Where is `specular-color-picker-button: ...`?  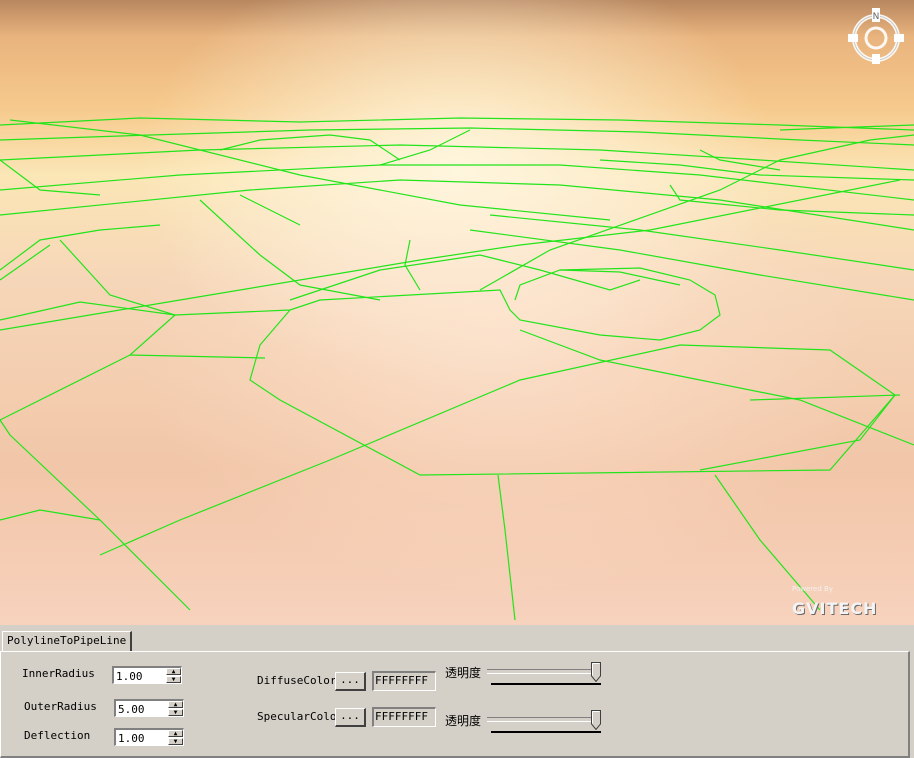
specular-color-picker-button: ... is located at coordinates (350, 717).